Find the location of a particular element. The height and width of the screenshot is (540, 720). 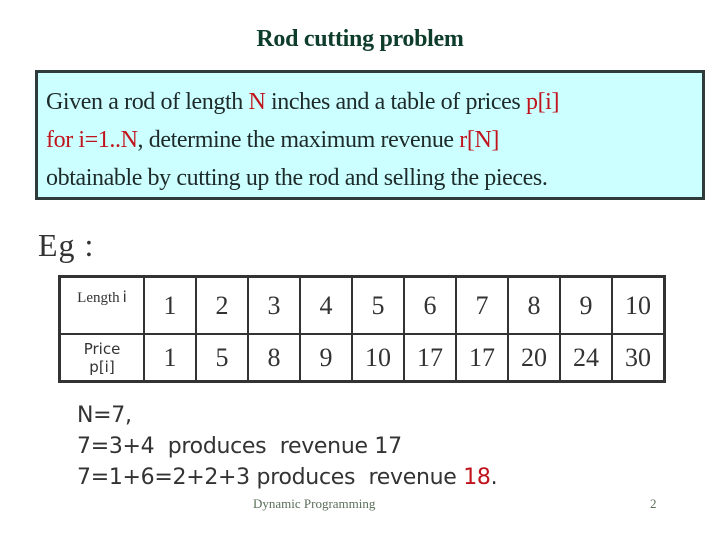

slide-title: Rod cutting problem is located at coordinates (360, 39).